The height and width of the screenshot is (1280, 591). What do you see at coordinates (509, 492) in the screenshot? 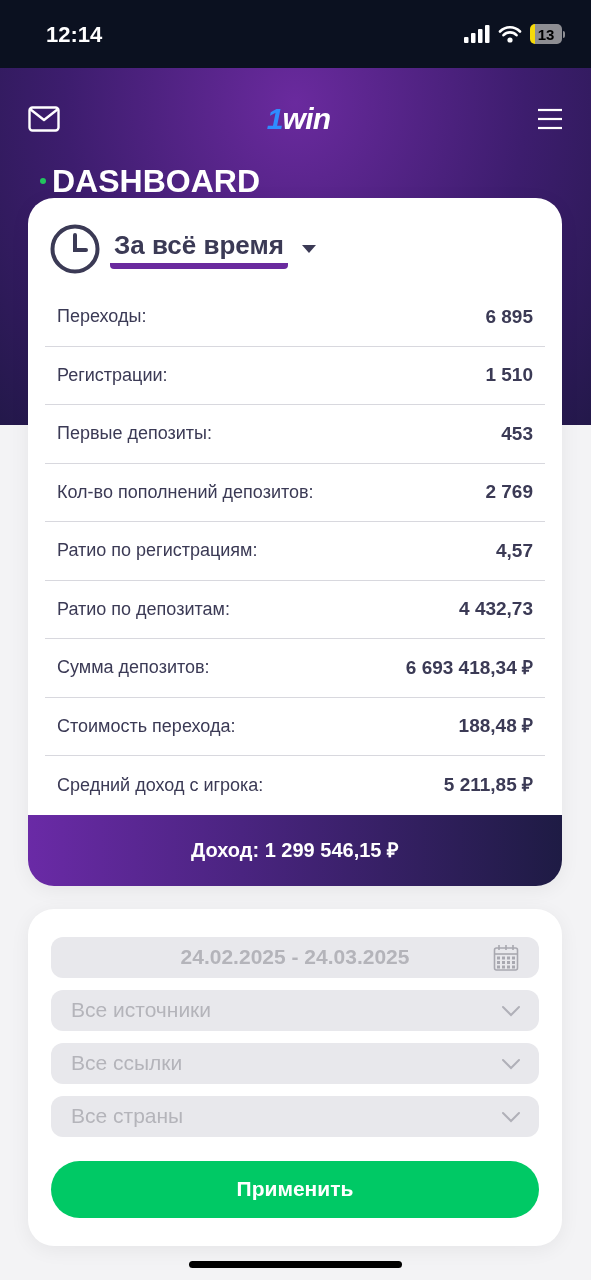
I see `stat-value: 2 769` at bounding box center [509, 492].